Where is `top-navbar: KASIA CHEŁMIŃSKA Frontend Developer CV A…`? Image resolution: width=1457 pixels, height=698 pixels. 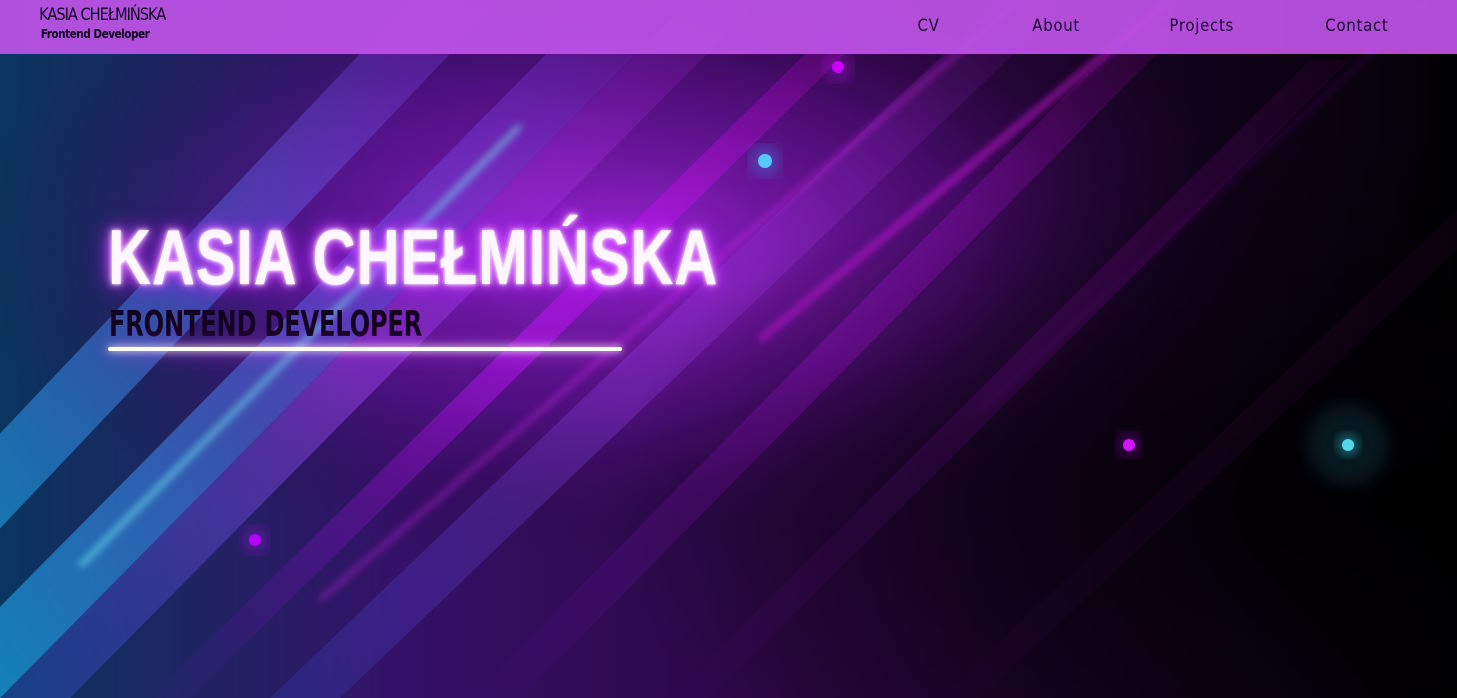 top-navbar: KASIA CHEŁMIŃSKA Frontend Developer CV A… is located at coordinates (728, 27).